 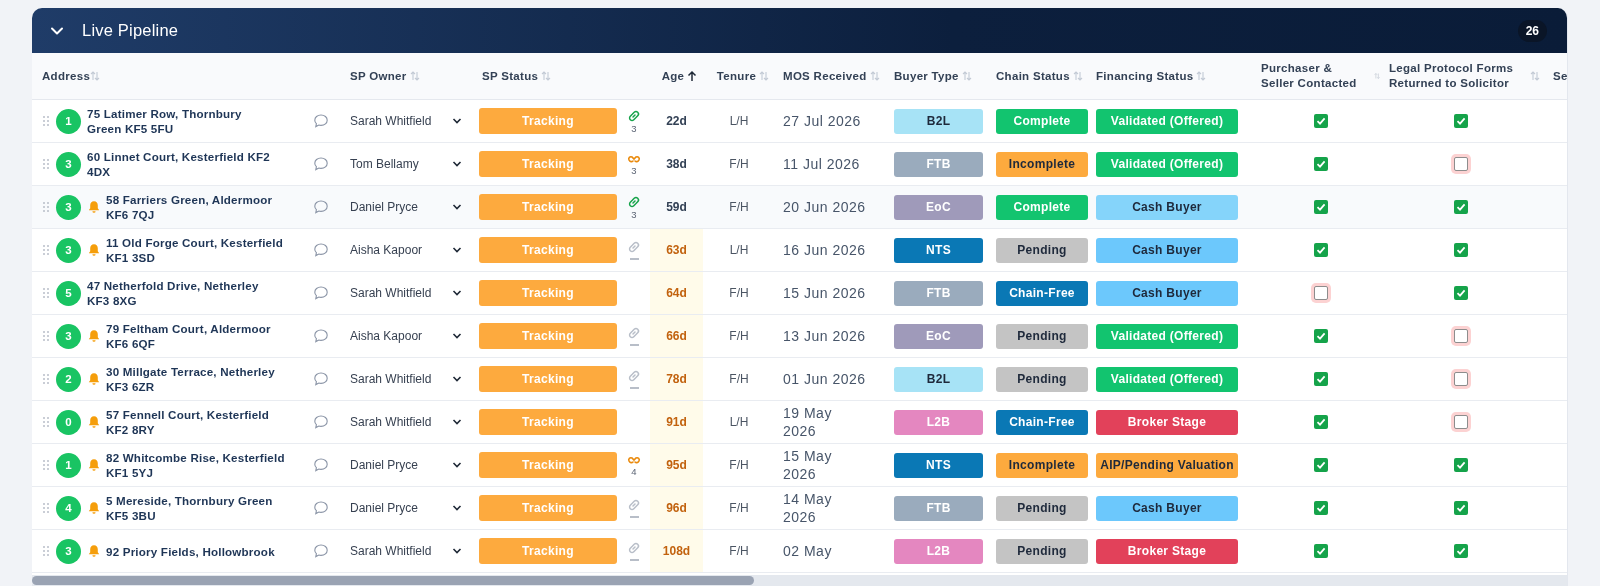 I want to click on table-row: 3 92 Priory Fields, Hollowbrook Sarah Whitfield Tracking 108d F/H 02 May L2B Pending Broker Stage, so click(x=799, y=551).